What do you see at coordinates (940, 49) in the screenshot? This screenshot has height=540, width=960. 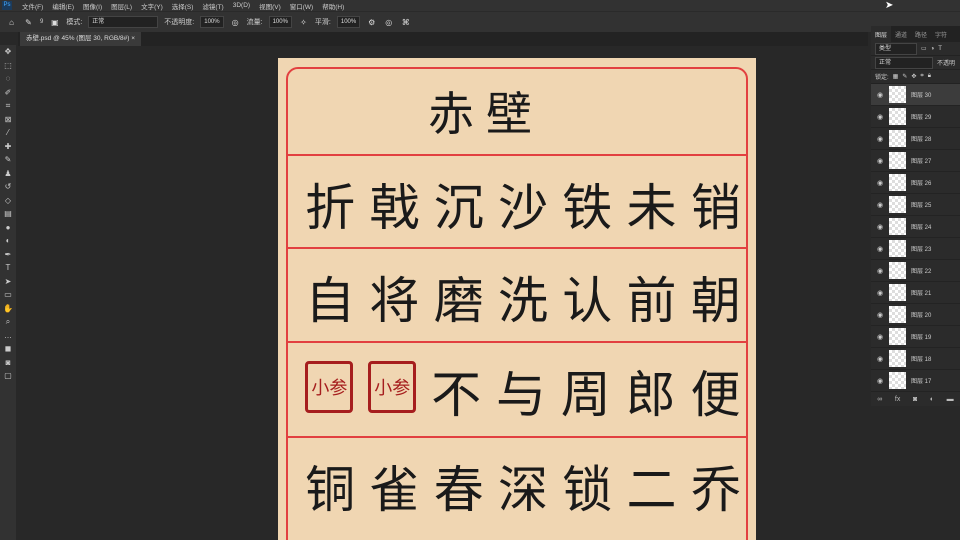 I see `filter-type-icon: T` at bounding box center [940, 49].